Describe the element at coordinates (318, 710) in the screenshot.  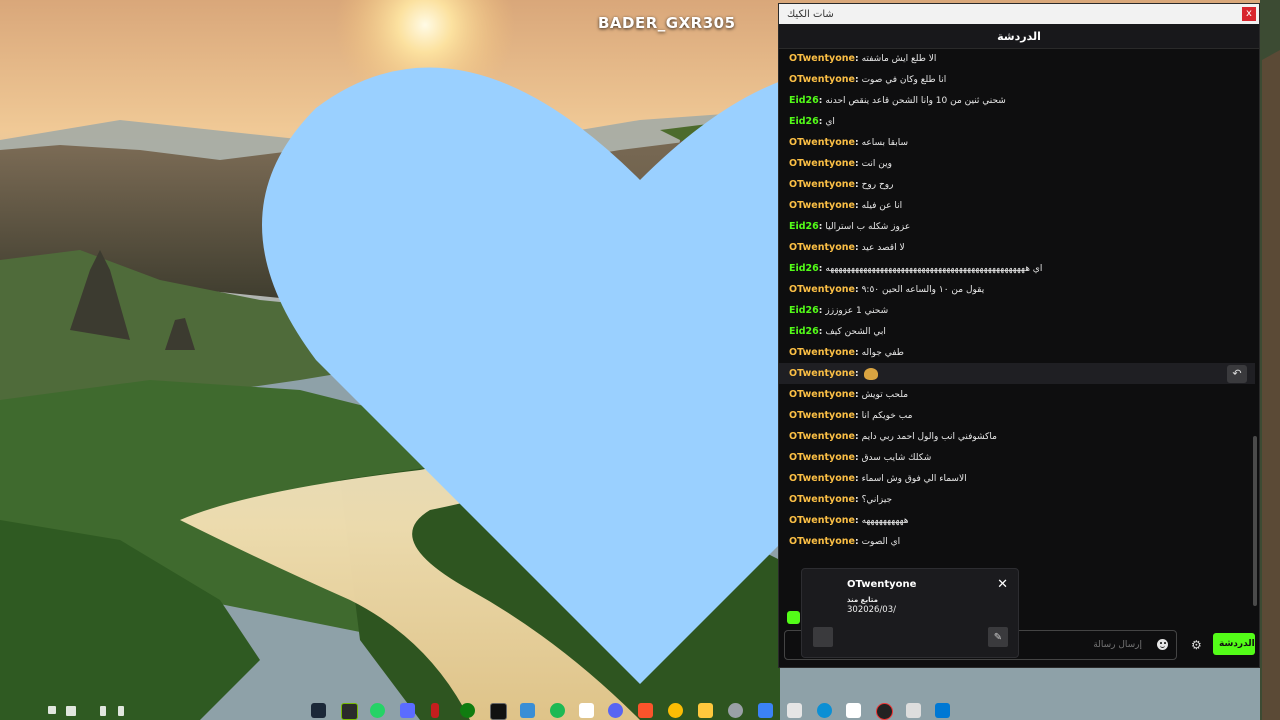
I see `steam-icon` at that location.